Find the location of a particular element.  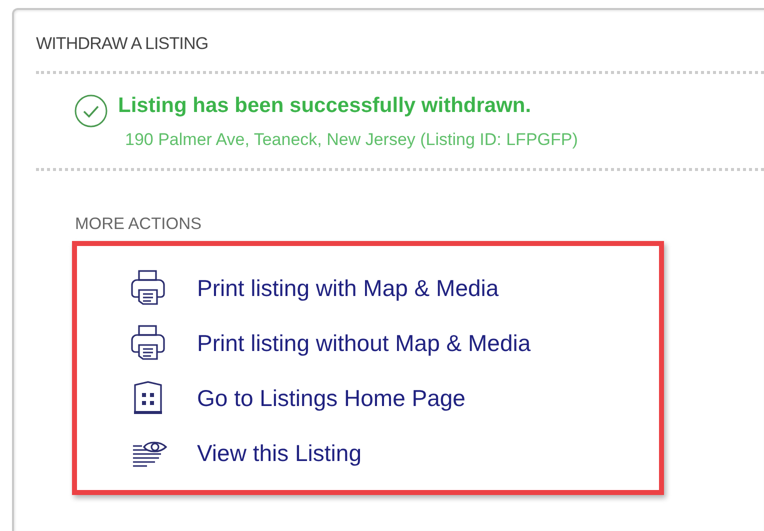

listing-address: 190 Palmer Ave, Teaneck, New Jersey (Listing ID: LFPGFP) is located at coordinates (351, 140).